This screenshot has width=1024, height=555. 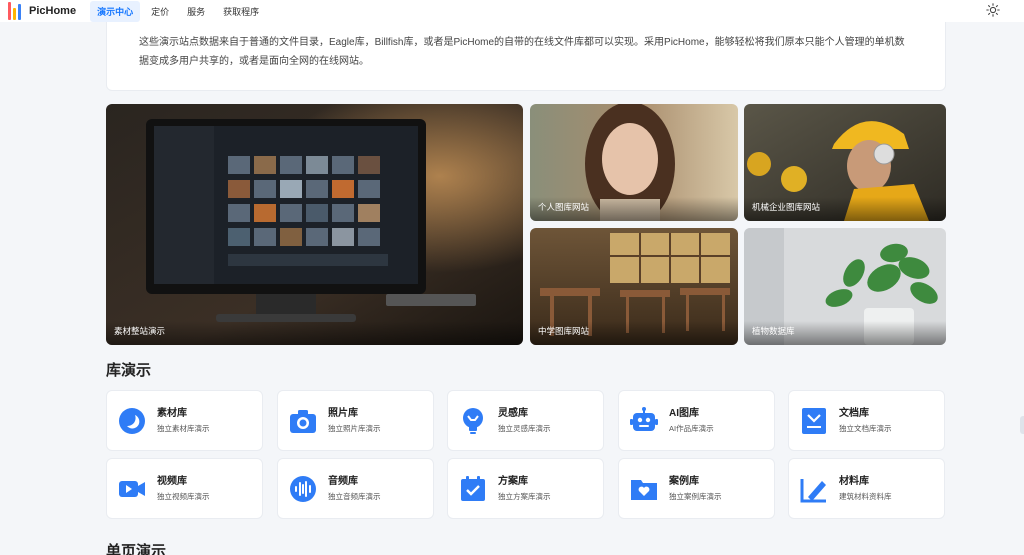 What do you see at coordinates (634, 333) in the screenshot?
I see `gallery-tile-school-caption: 中学图库网站` at bounding box center [634, 333].